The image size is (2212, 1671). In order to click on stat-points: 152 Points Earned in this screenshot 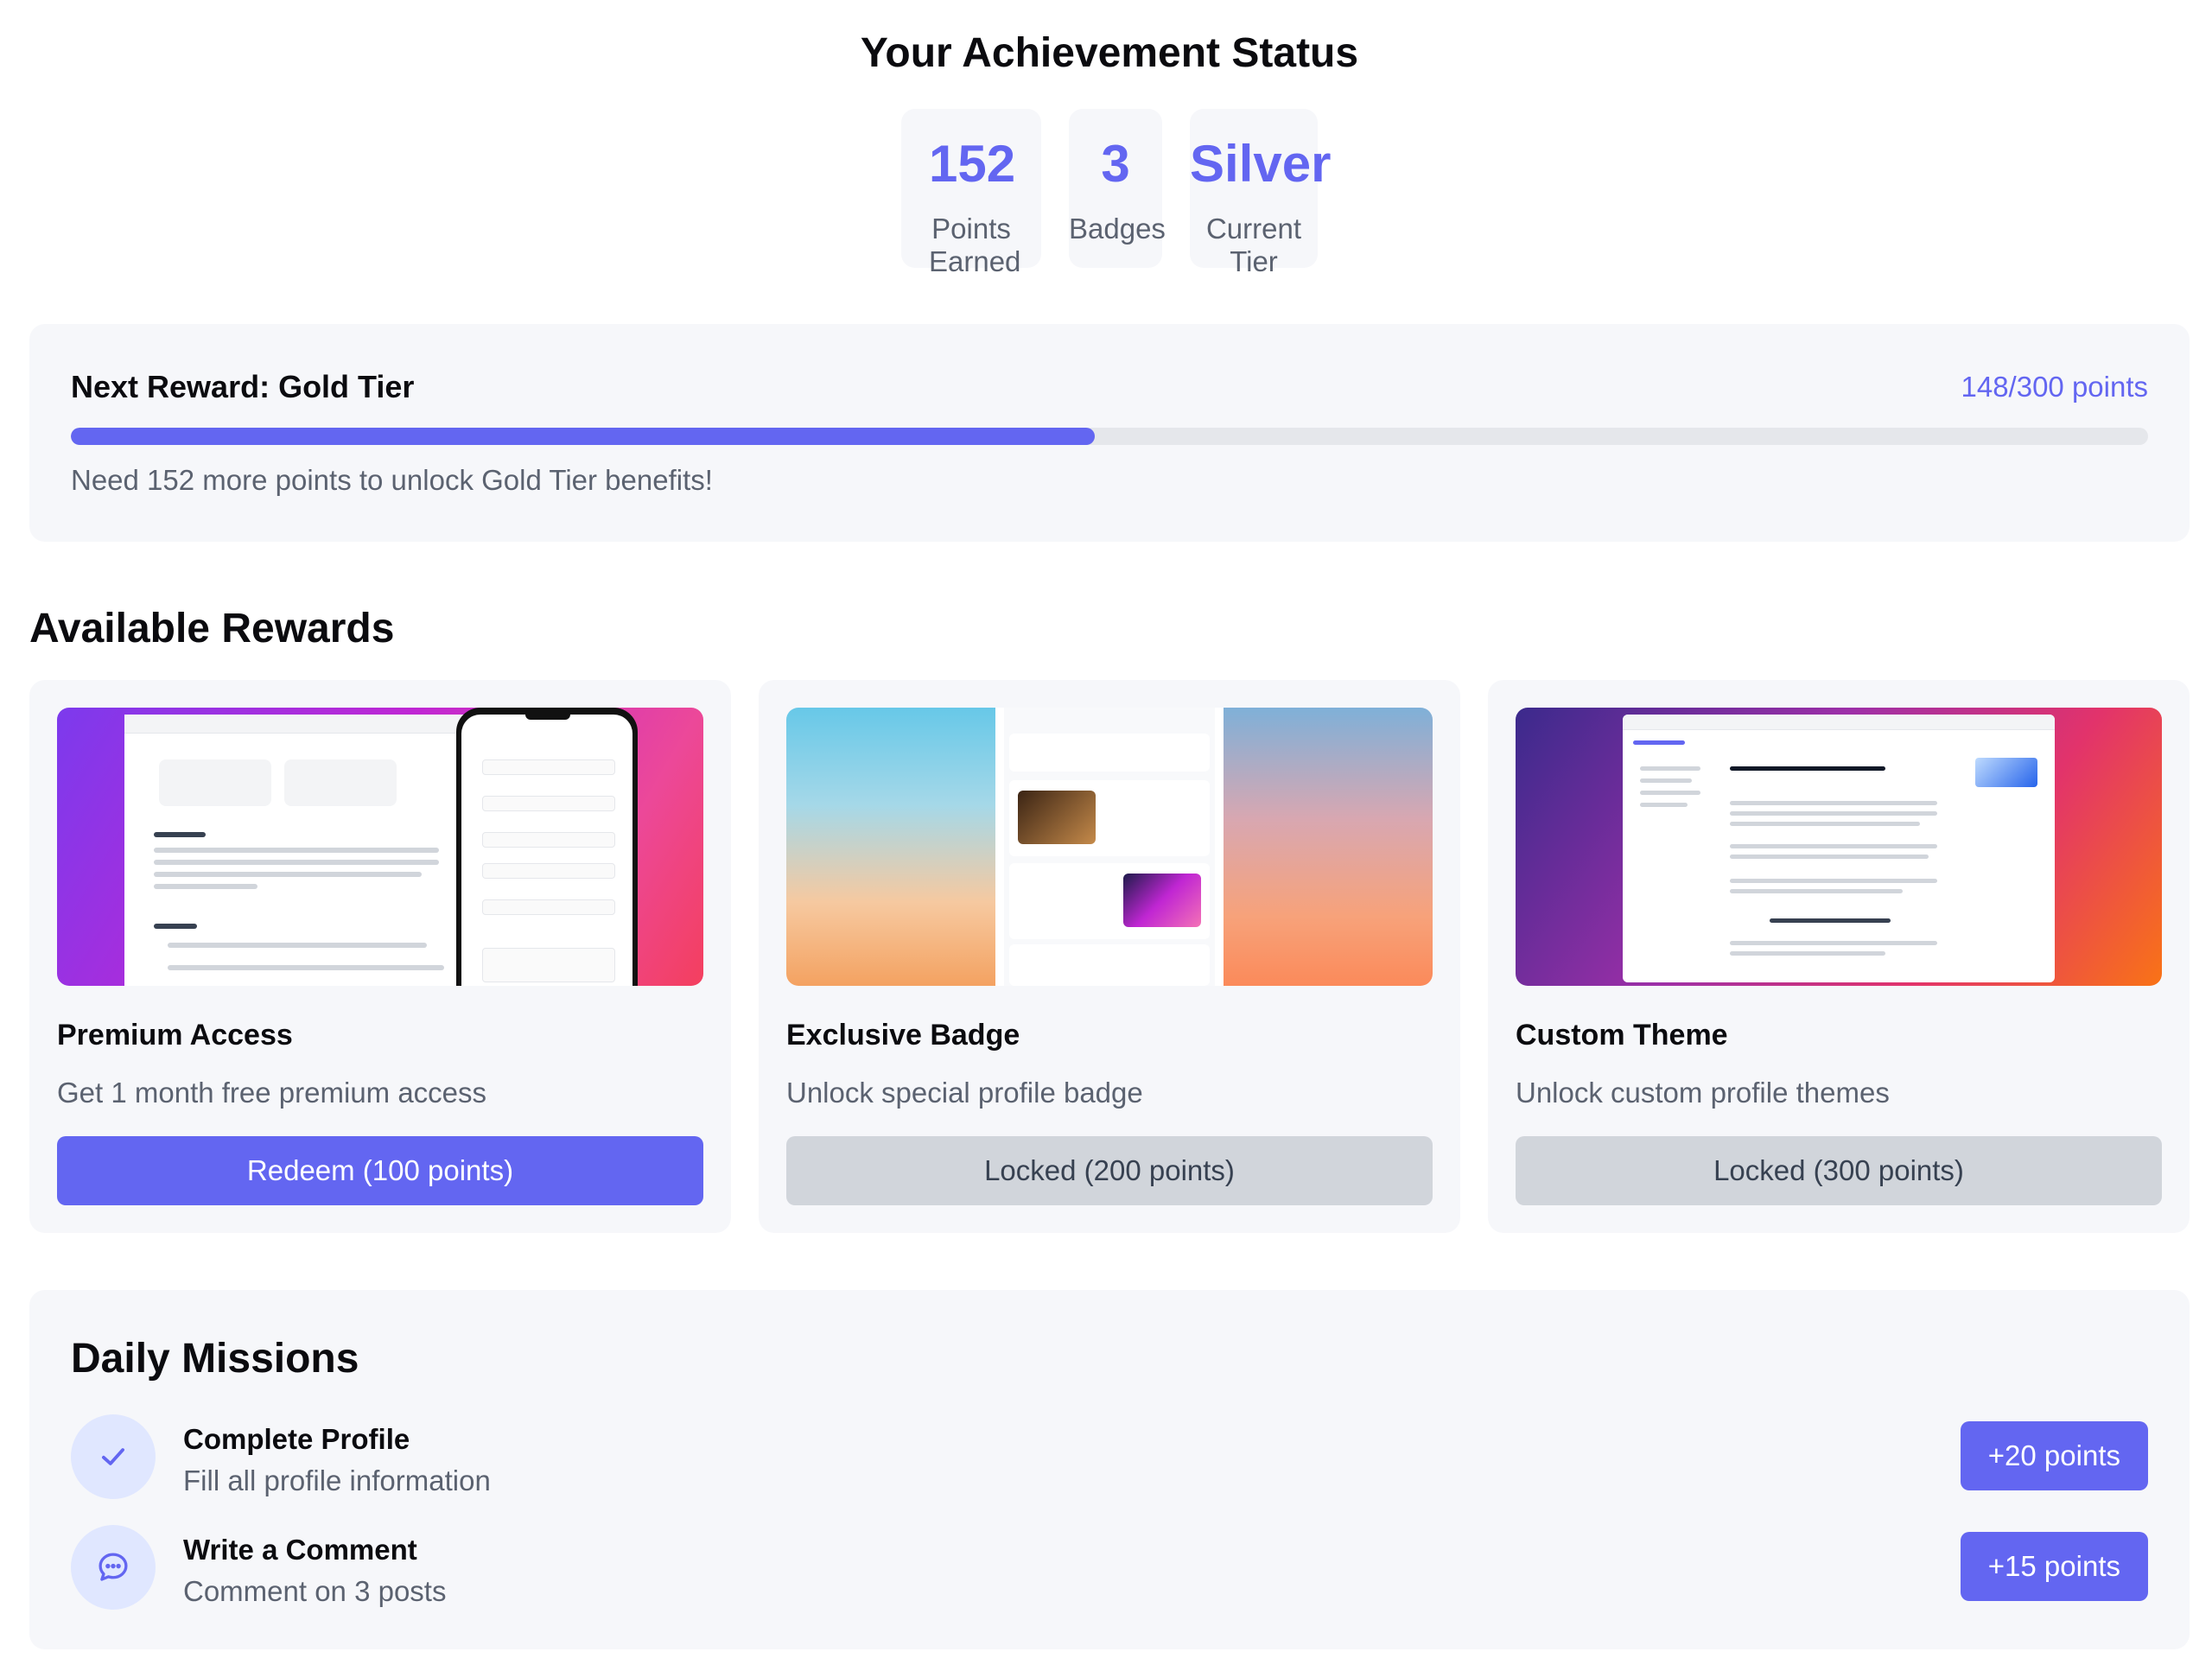, I will do `click(971, 193)`.